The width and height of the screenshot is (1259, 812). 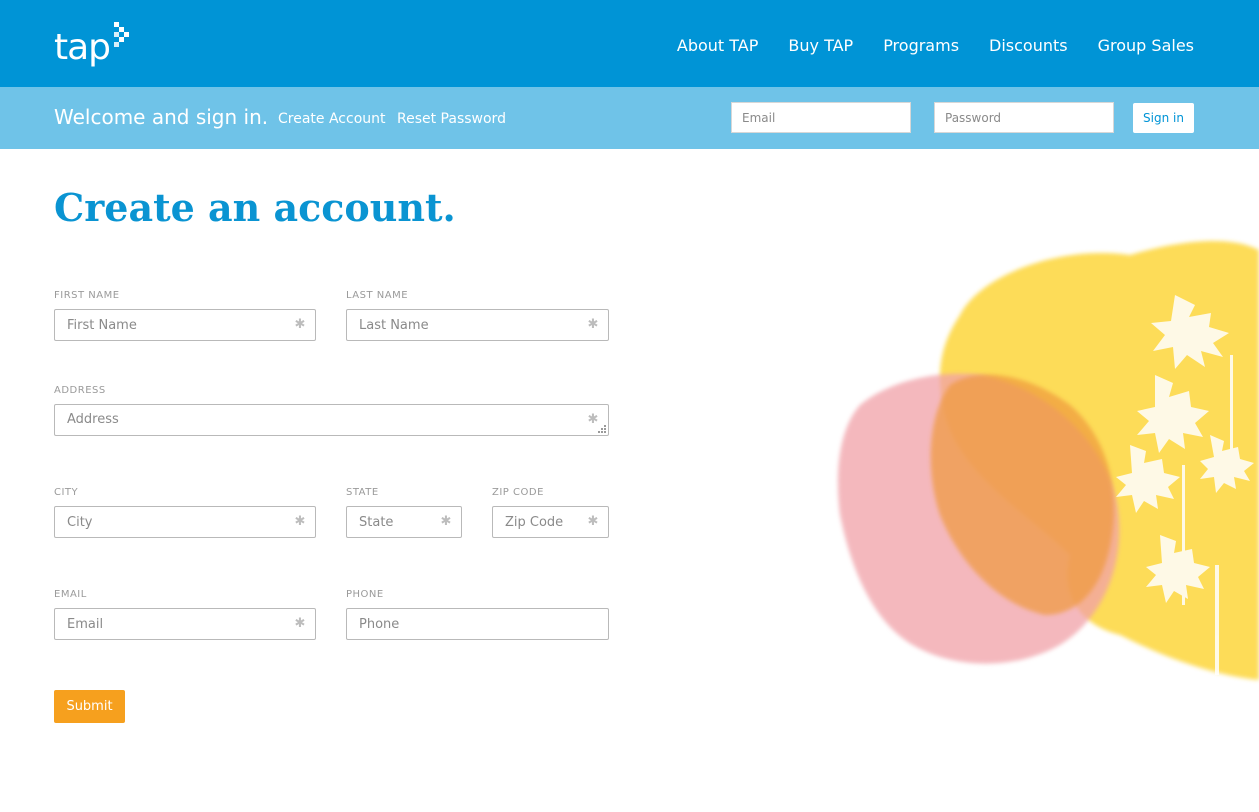 What do you see at coordinates (404, 522) in the screenshot?
I see `state-field: ✱` at bounding box center [404, 522].